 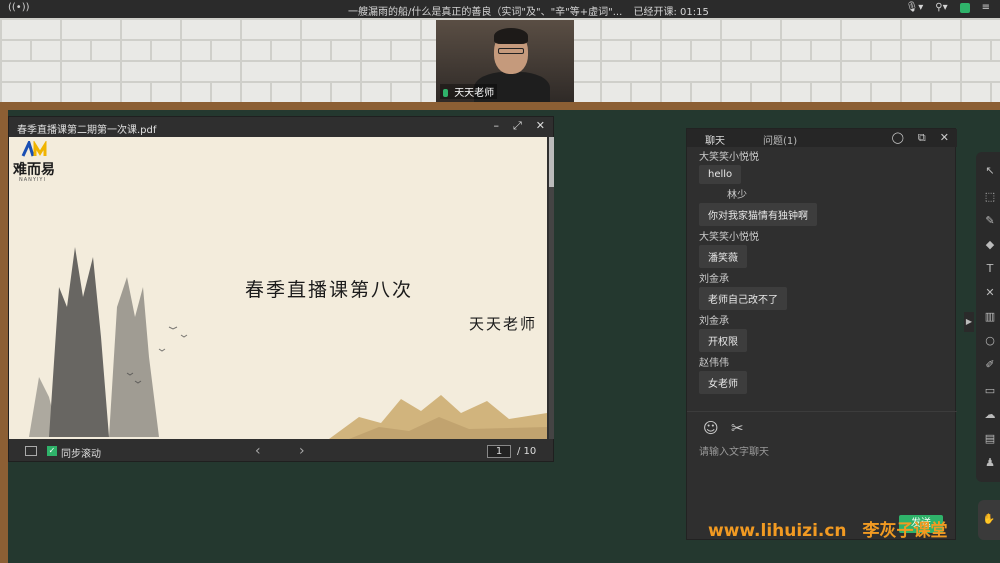 I want to click on message-bubble: 潘笑薇, so click(x=723, y=256).